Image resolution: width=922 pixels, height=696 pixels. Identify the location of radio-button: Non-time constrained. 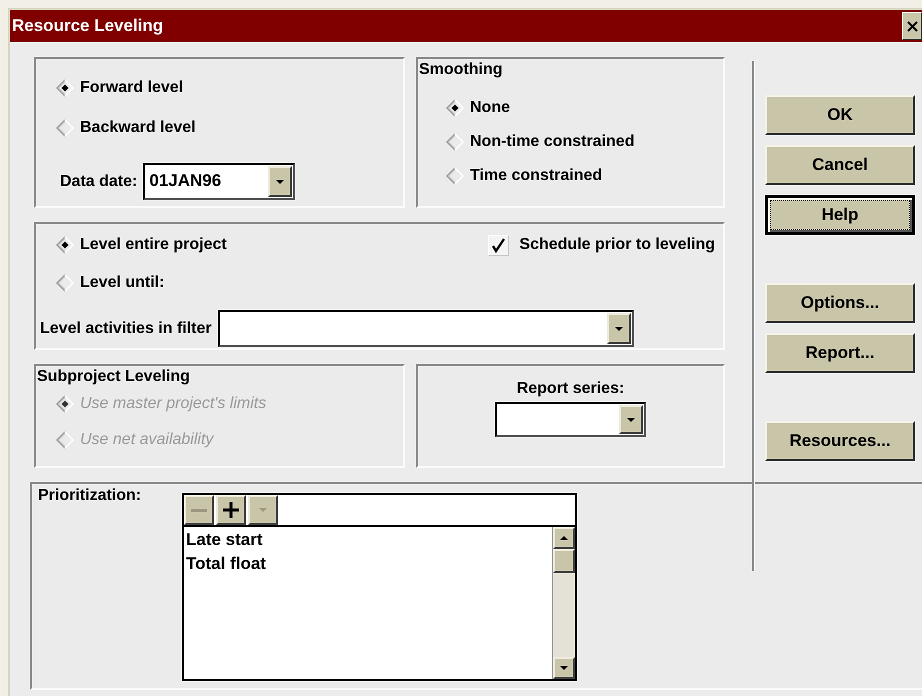
(540, 142).